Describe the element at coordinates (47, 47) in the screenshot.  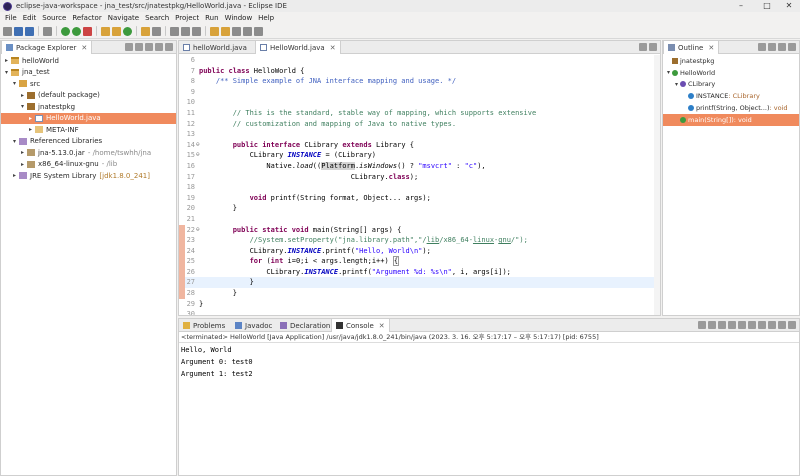
I see `tab-package-explorer: Package Explorer ✕` at that location.